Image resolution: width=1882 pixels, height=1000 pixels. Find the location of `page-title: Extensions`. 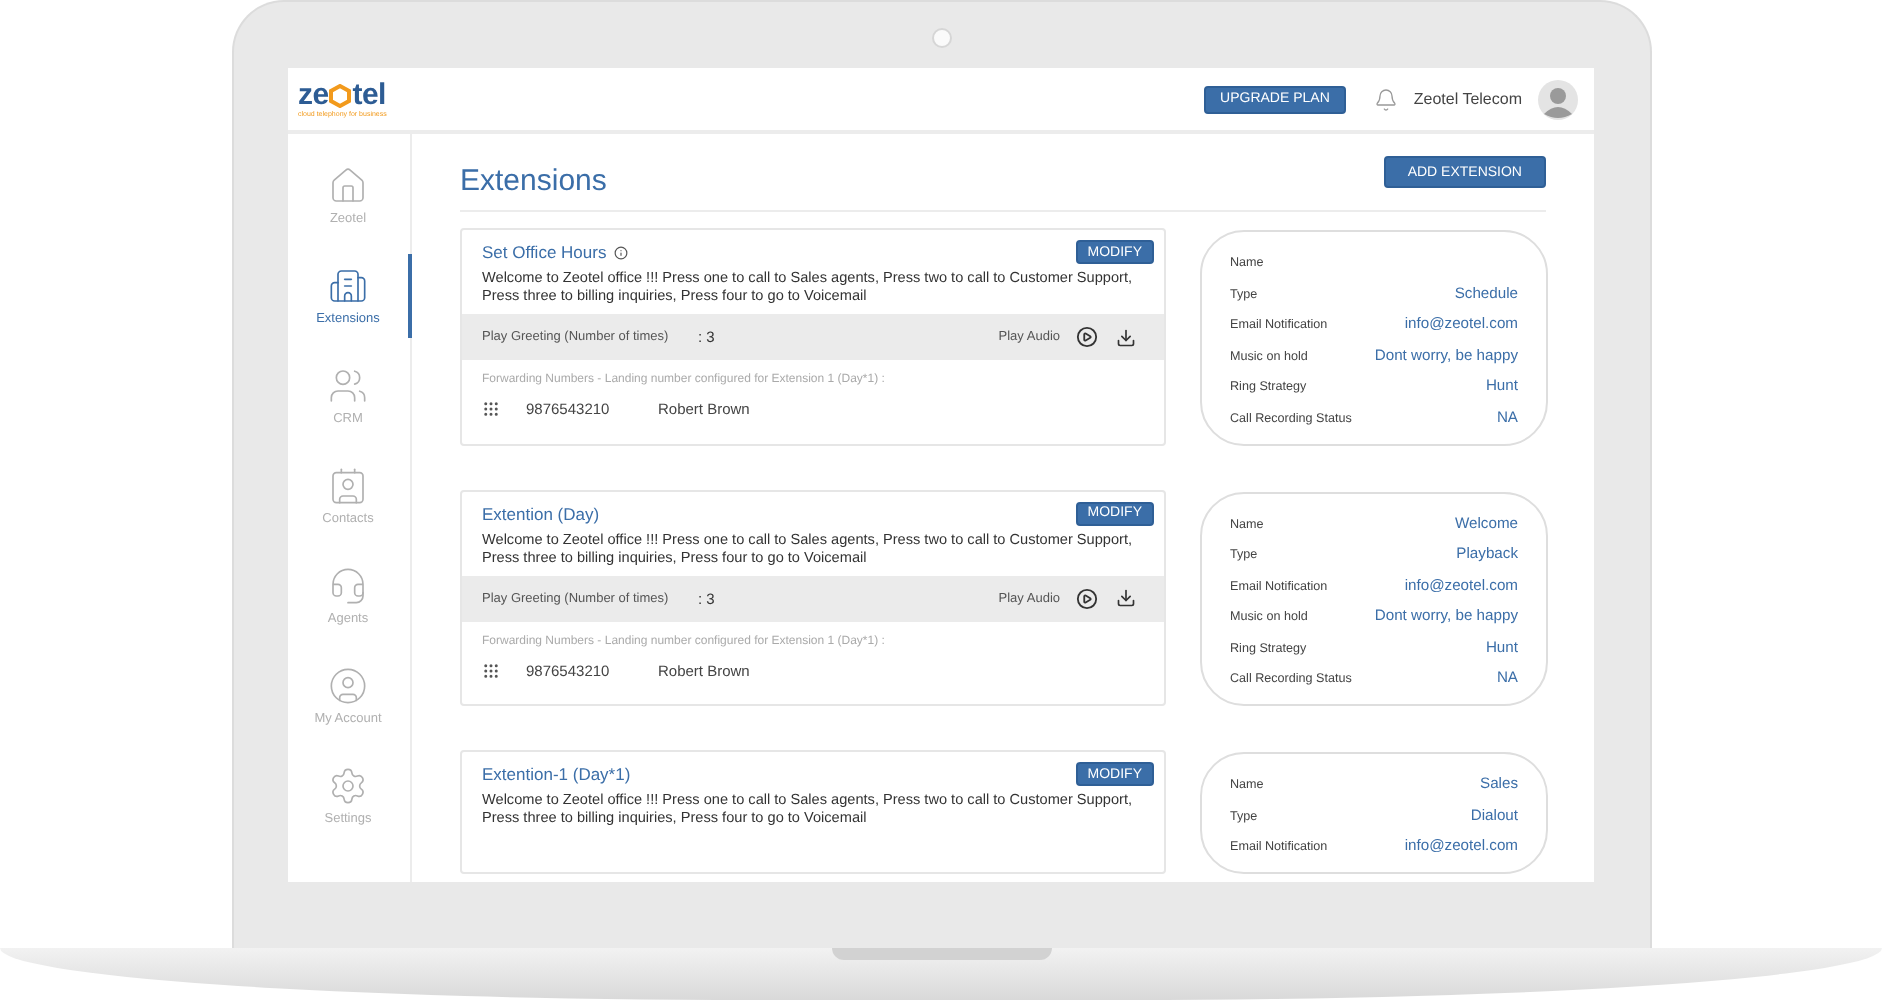

page-title: Extensions is located at coordinates (533, 180).